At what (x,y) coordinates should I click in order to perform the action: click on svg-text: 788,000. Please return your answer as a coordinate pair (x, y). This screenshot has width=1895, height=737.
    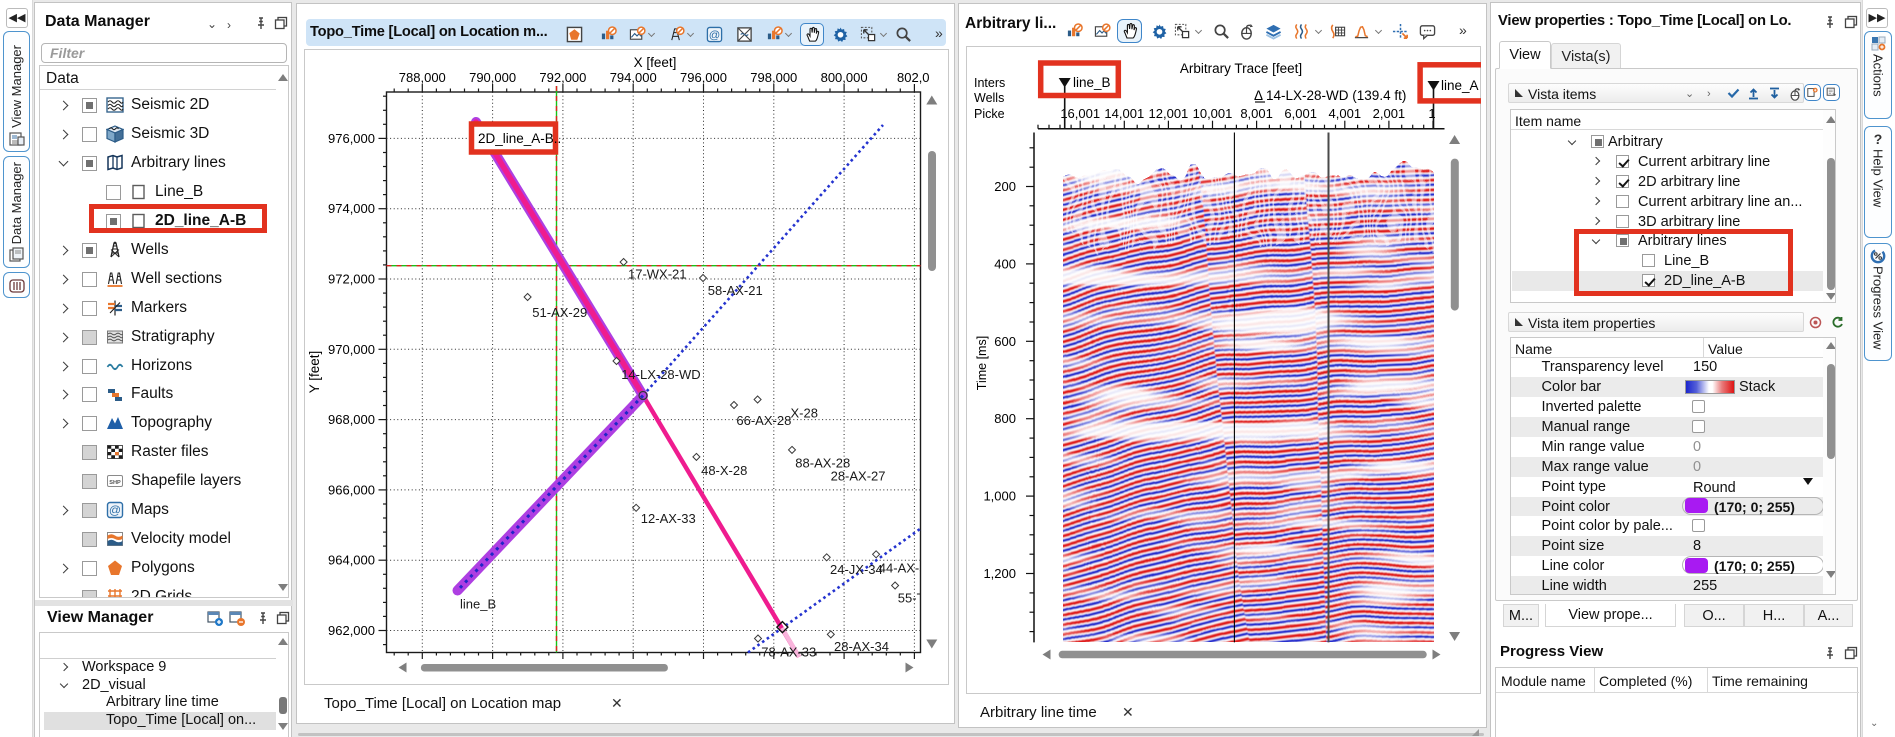
    Looking at the image, I should click on (422, 77).